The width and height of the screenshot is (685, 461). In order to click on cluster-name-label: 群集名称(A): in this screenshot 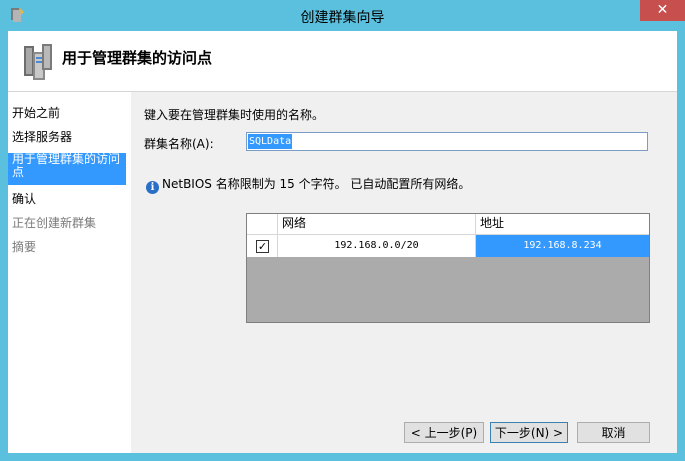, I will do `click(179, 144)`.